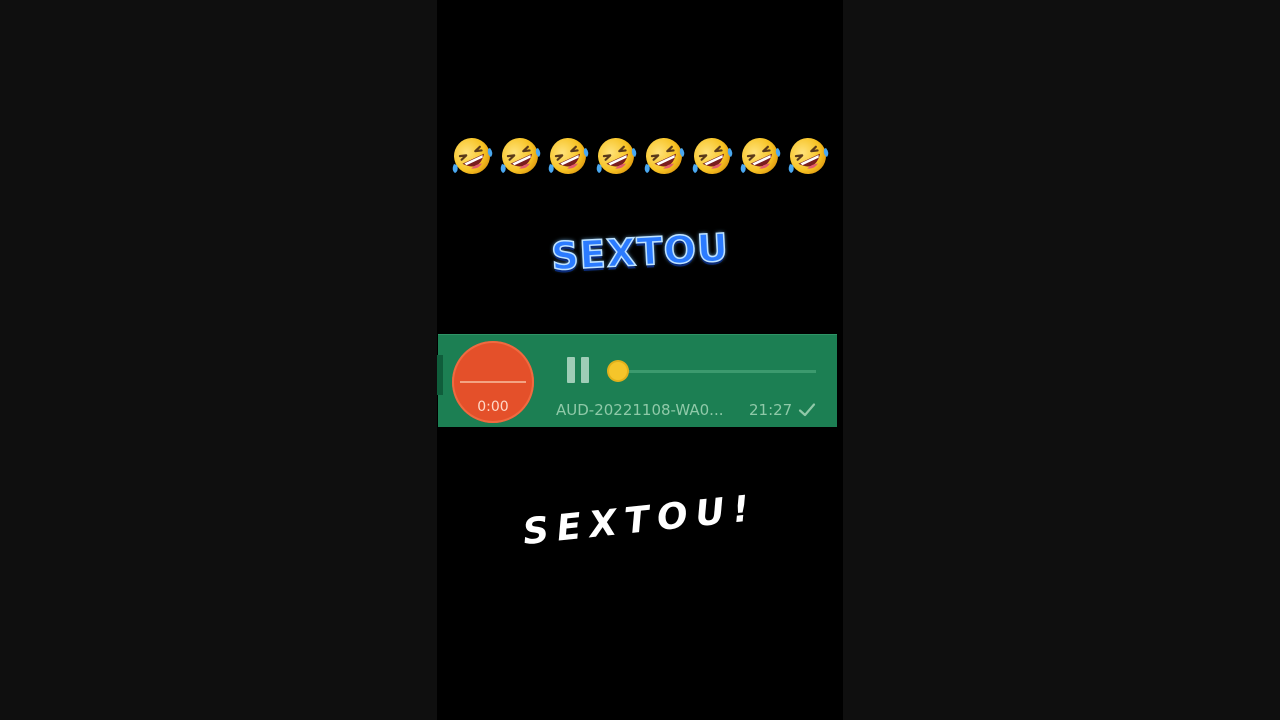 This screenshot has width=1280, height=720. I want to click on pause-bar-left, so click(571, 370).